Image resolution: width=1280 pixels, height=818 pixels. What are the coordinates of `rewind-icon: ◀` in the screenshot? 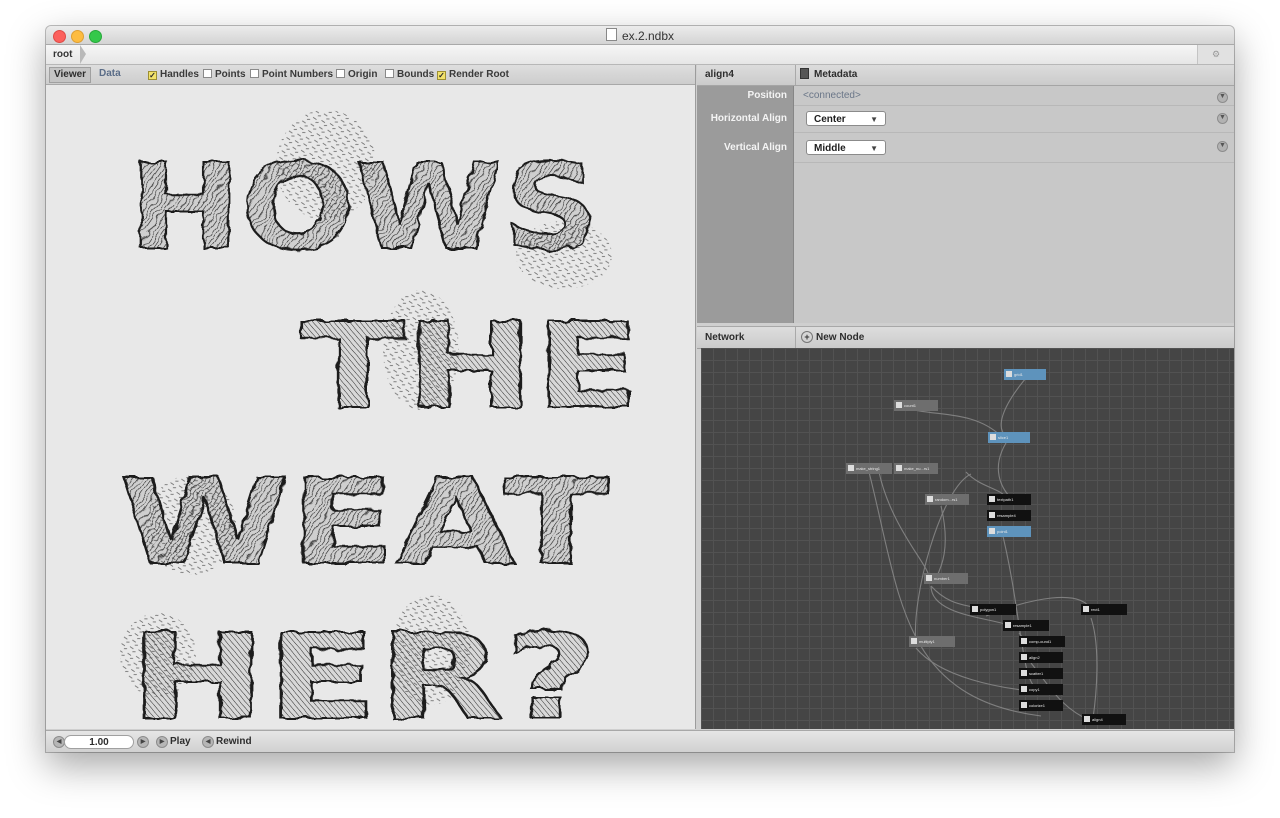 It's located at (208, 742).